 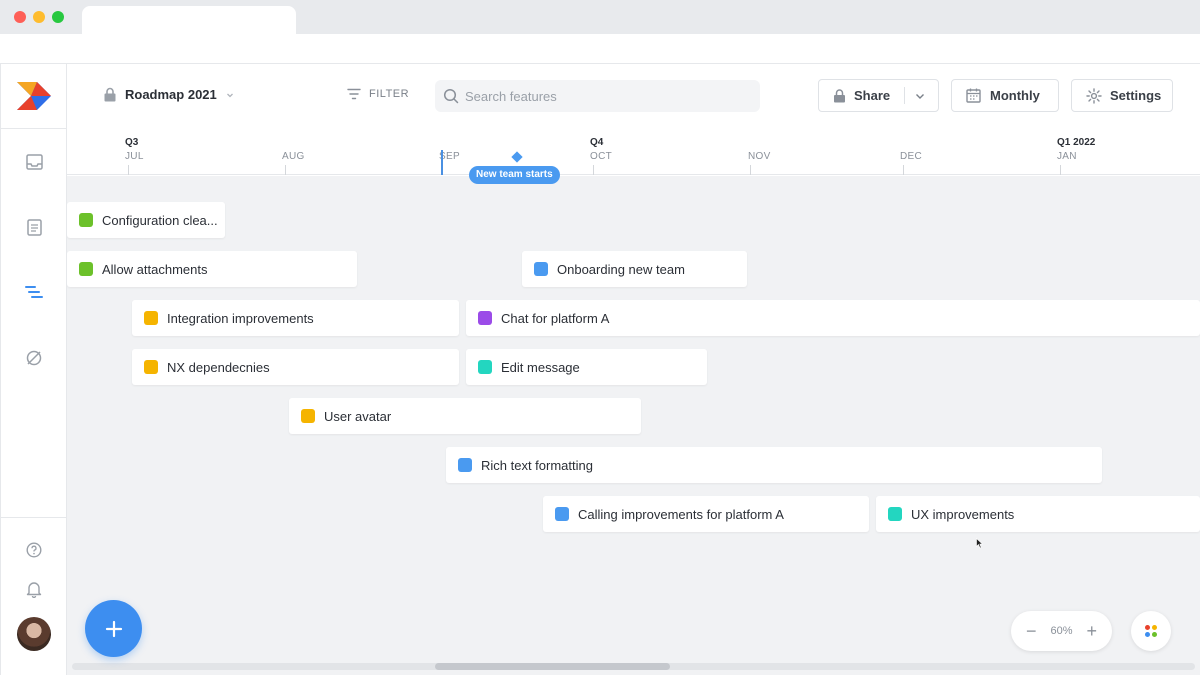 What do you see at coordinates (465, 416) in the screenshot?
I see `feature-bar: User avatar` at bounding box center [465, 416].